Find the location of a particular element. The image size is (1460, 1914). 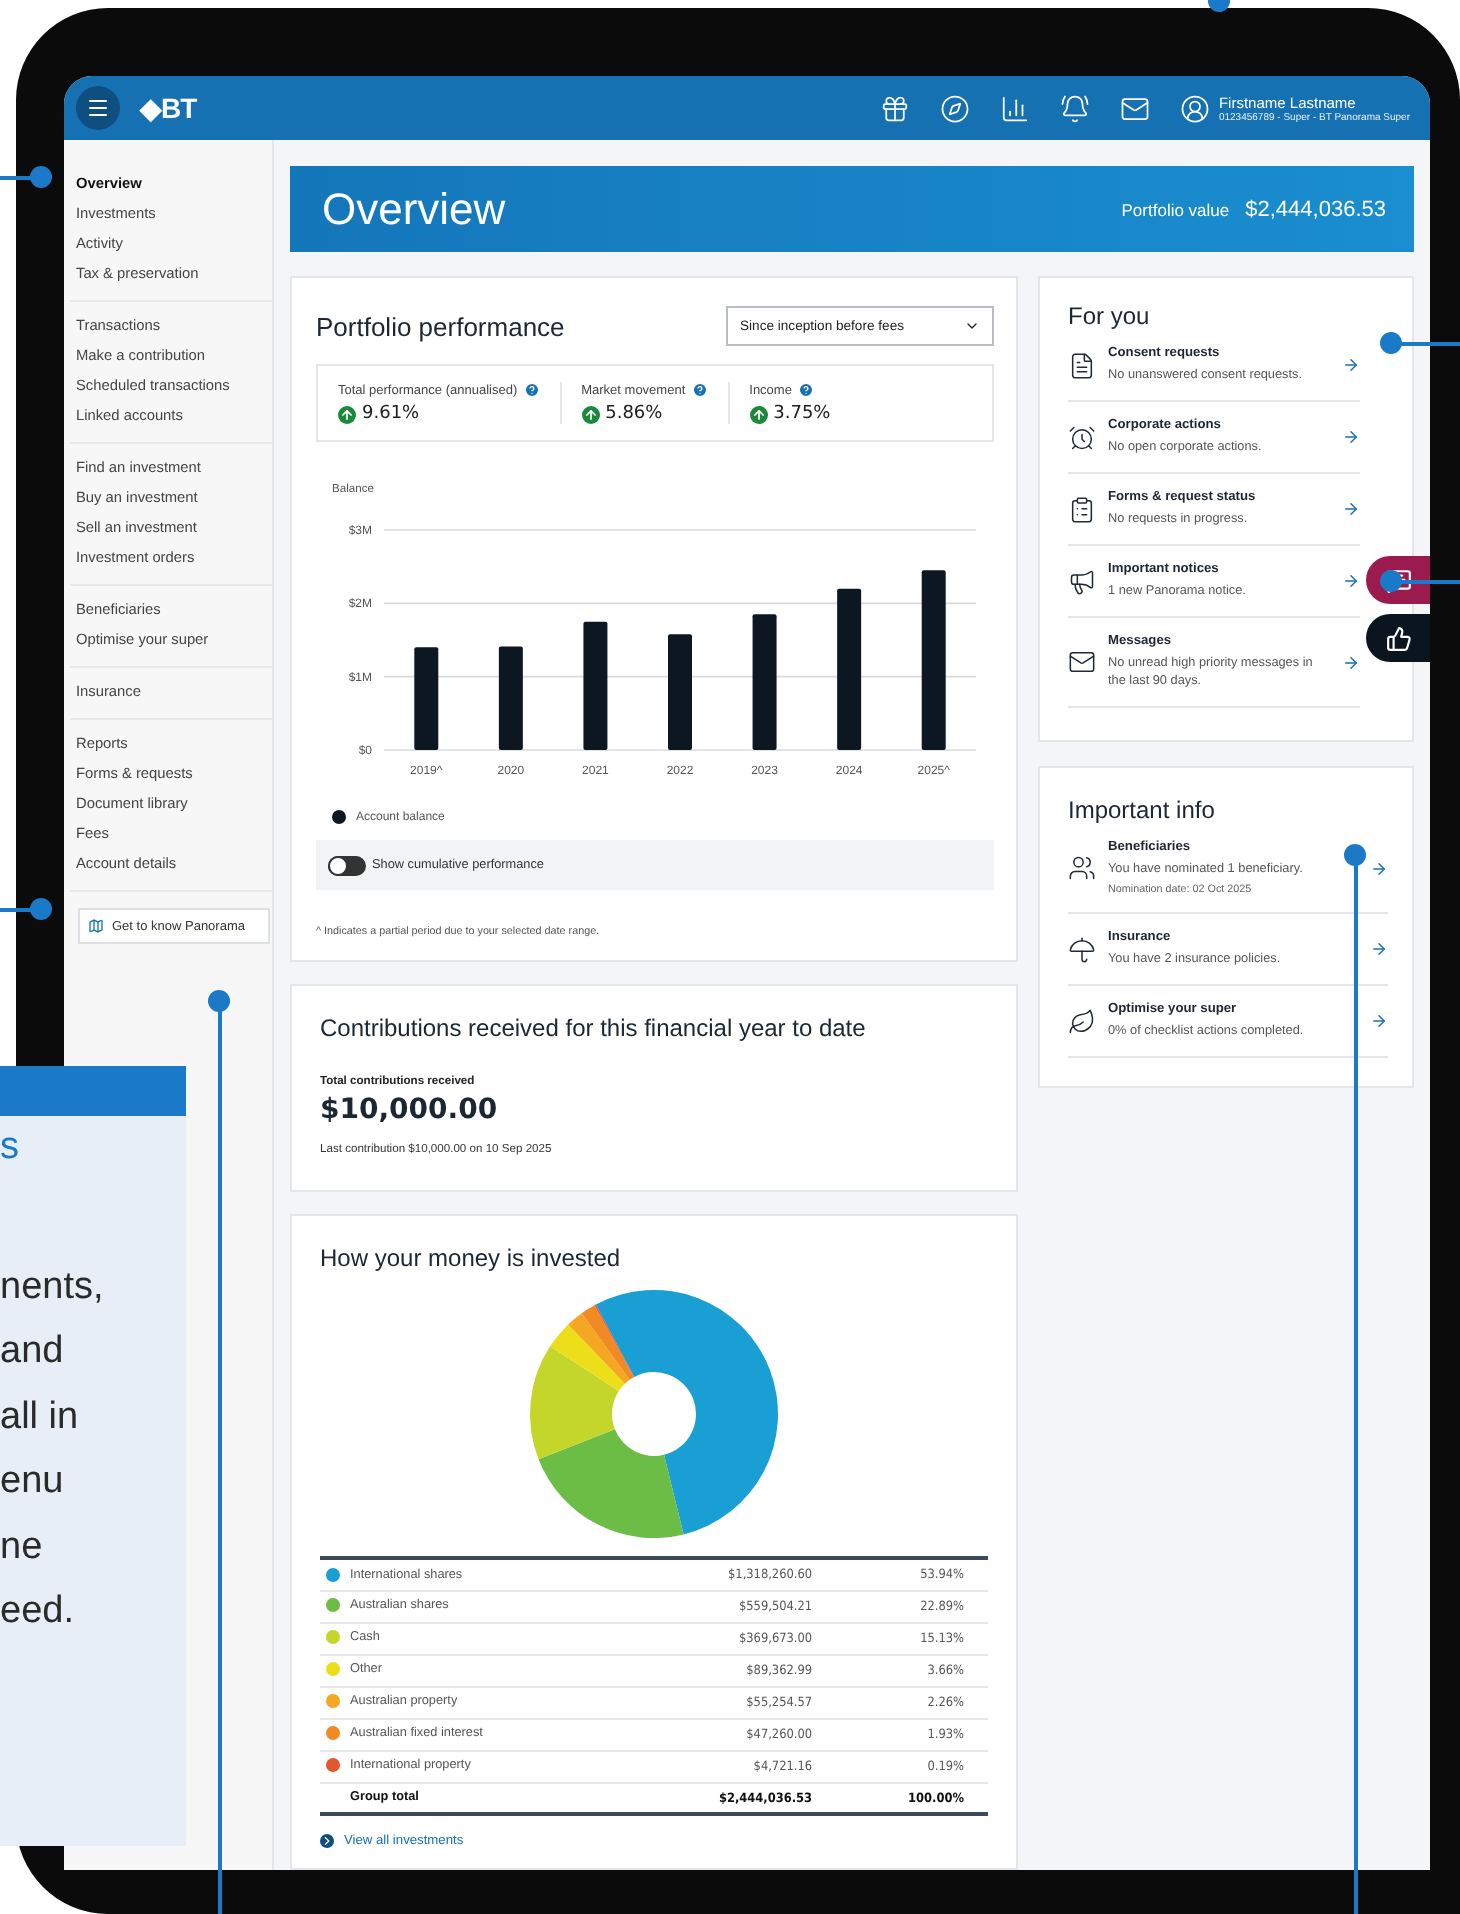

callout-text: nents, is located at coordinates (53, 1287).